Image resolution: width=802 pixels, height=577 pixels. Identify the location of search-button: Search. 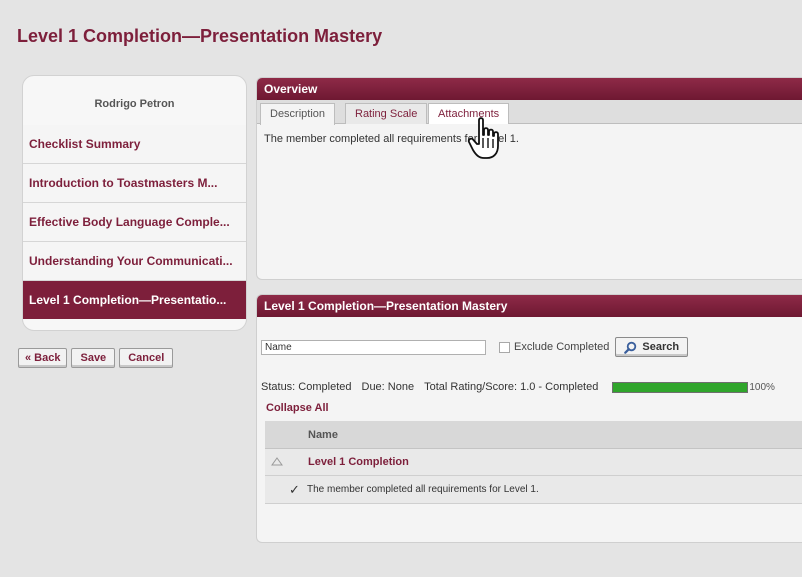
(652, 347).